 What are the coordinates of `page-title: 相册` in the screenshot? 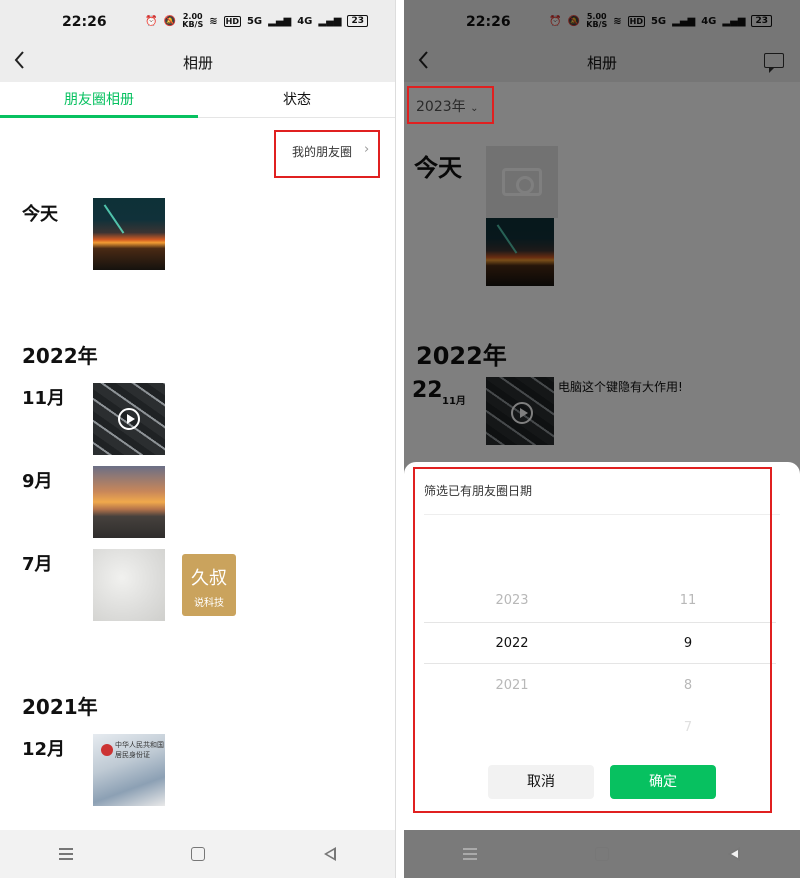 It's located at (197, 63).